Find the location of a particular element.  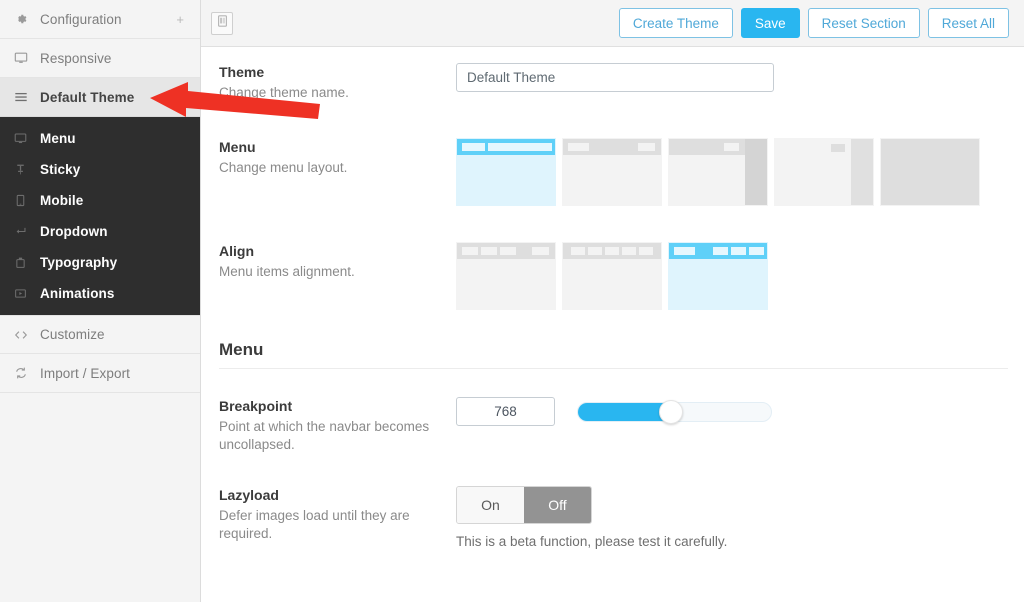

theme-row-description: Theme Change theme name. is located at coordinates (337, 82).